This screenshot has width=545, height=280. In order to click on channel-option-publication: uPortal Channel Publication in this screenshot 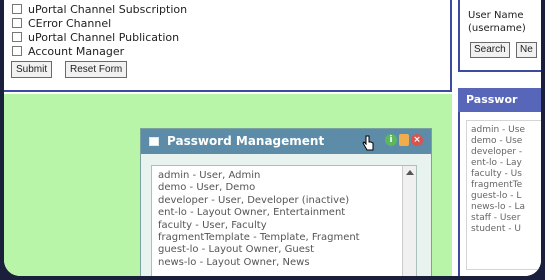, I will do `click(96, 37)`.